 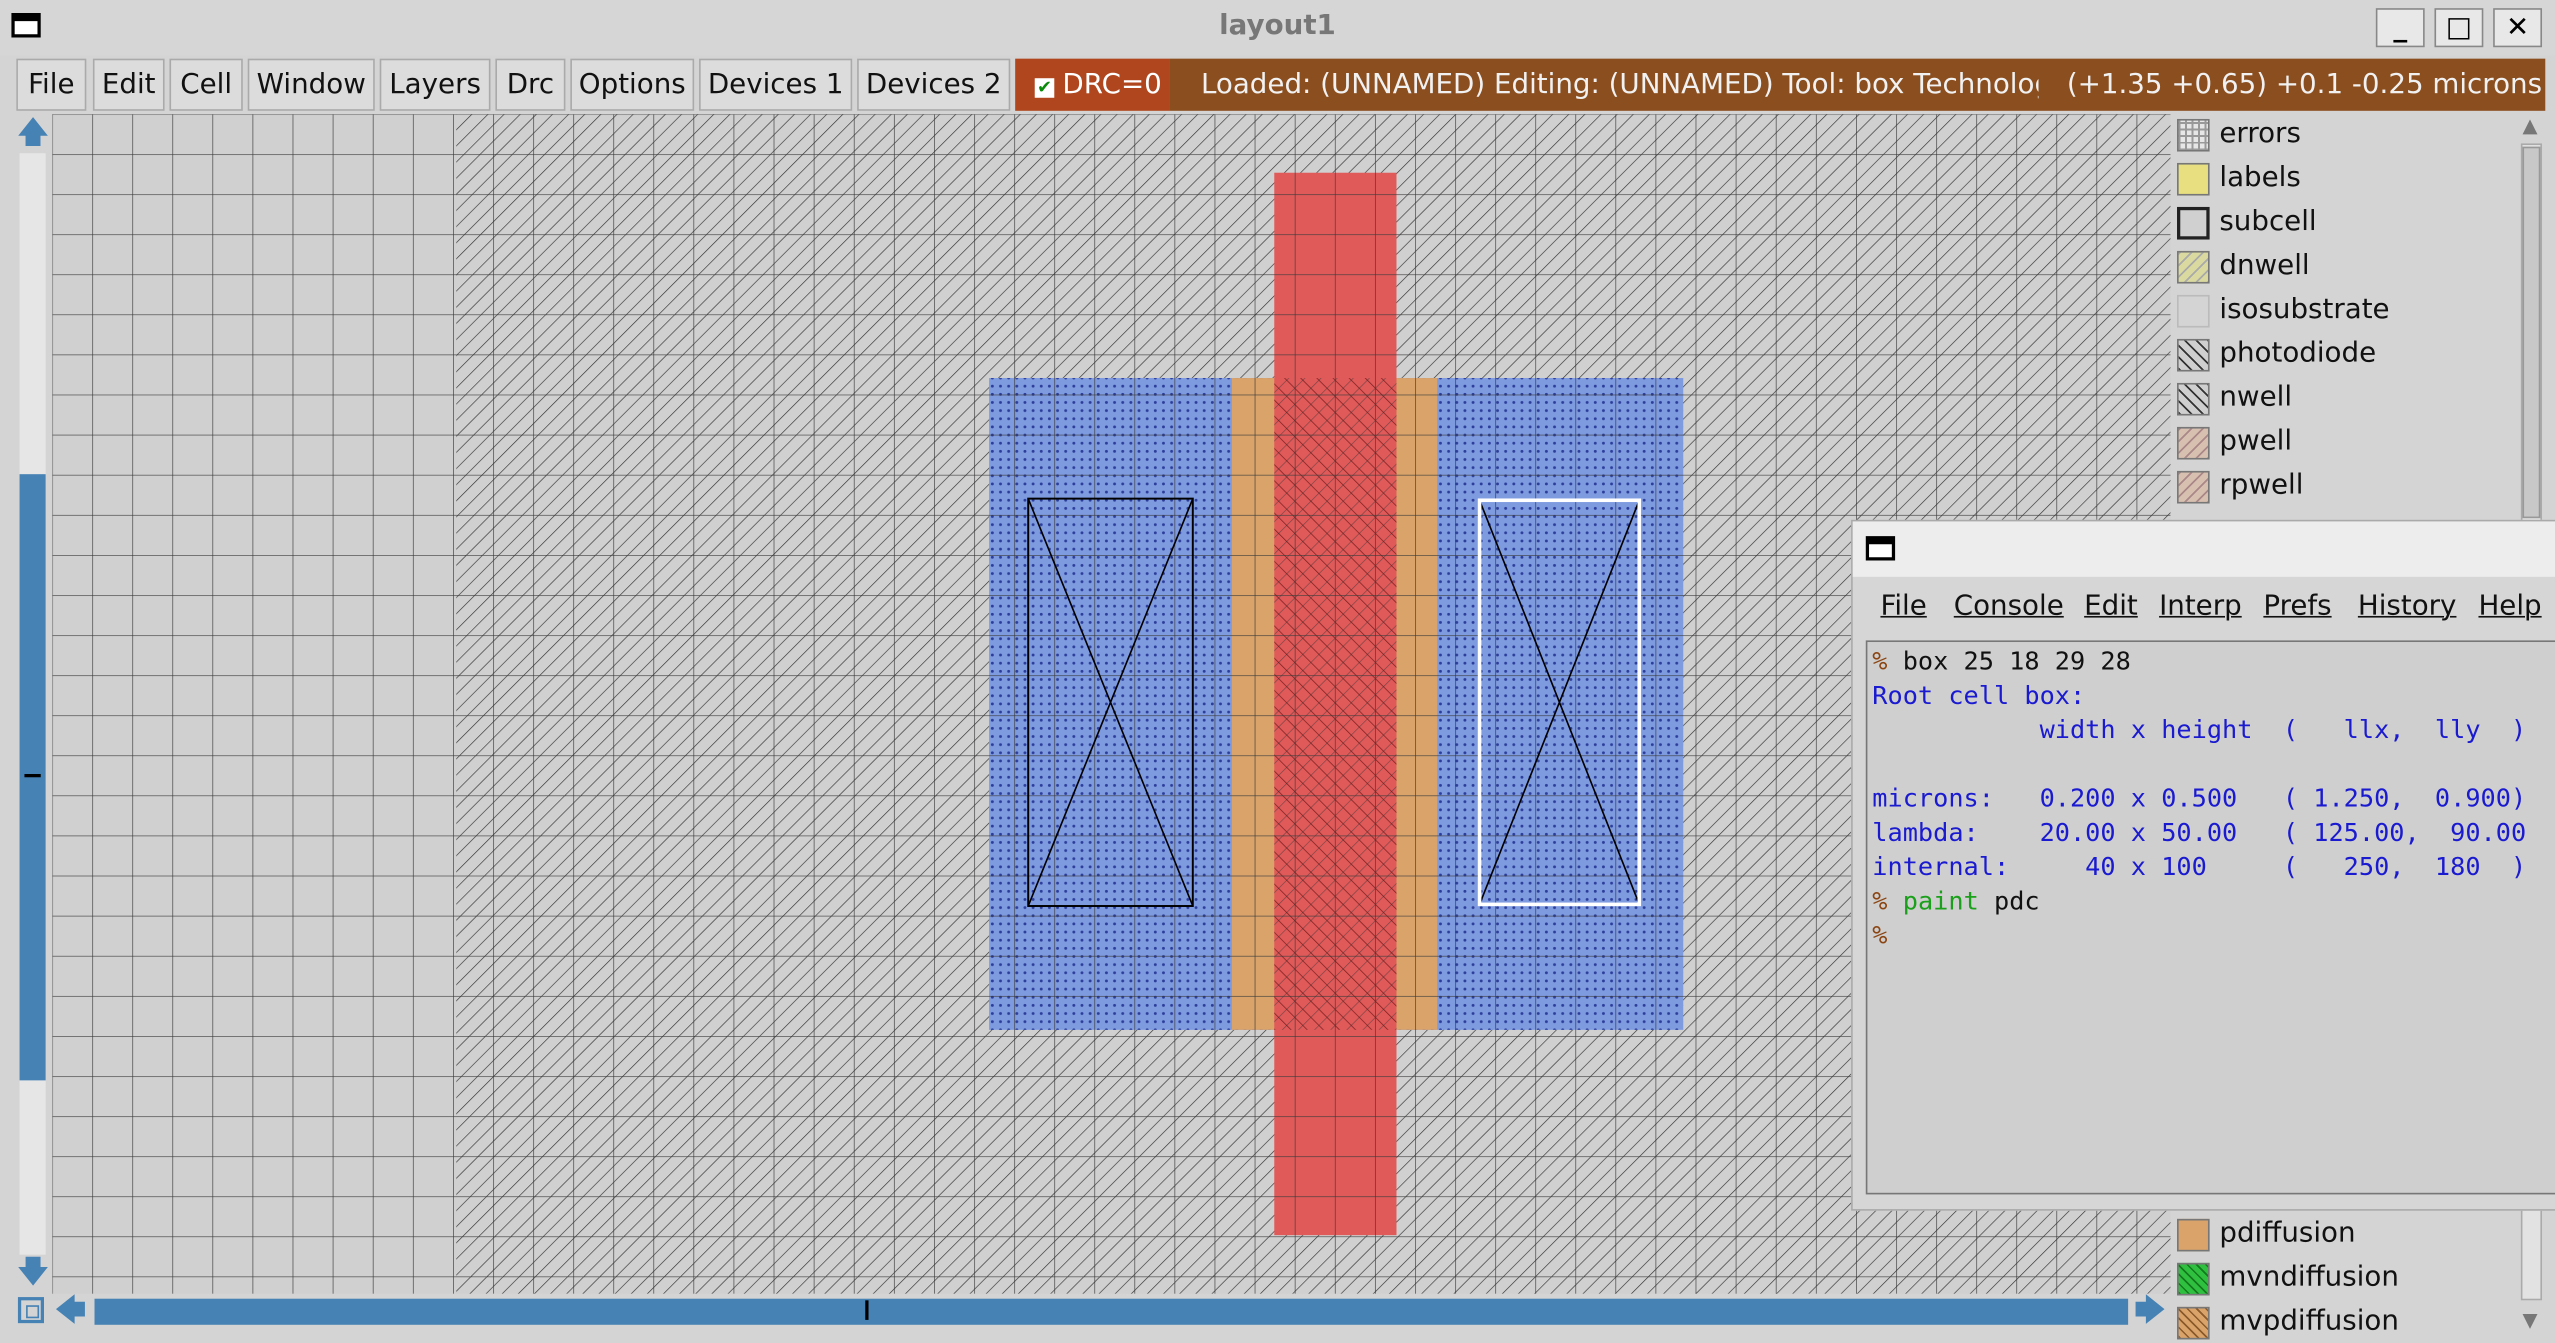 I want to click on layer-photodiode: photodiode, so click(x=2346, y=356).